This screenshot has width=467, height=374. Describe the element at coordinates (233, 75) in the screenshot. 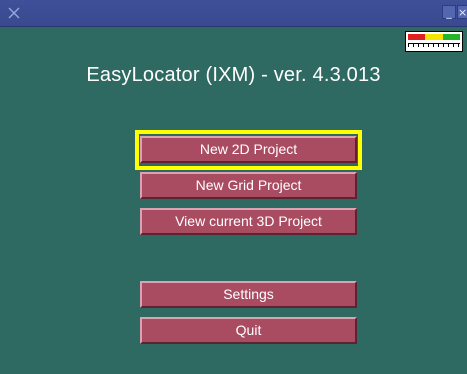

I see `app-title: EasyLocator (IXM) - ver. 4.3.013` at that location.